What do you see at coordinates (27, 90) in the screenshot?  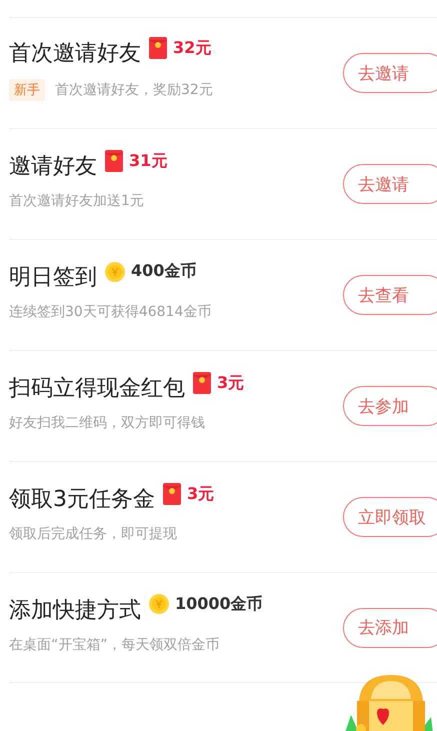 I see `newbie-tag: 新手` at bounding box center [27, 90].